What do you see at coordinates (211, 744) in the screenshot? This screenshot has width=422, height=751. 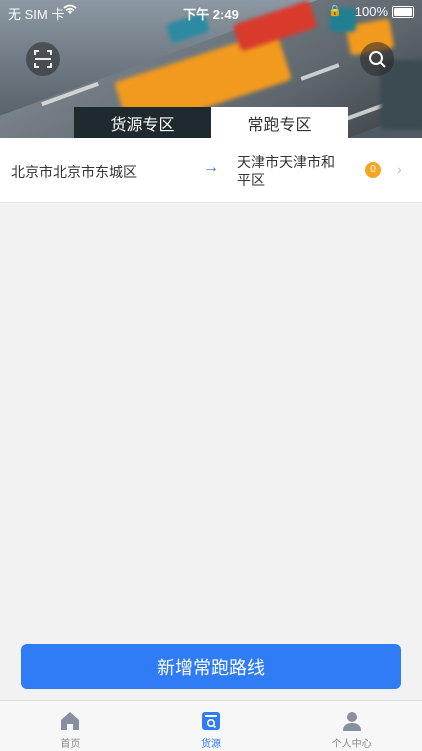 I see `nav-label-cargo: 货源` at bounding box center [211, 744].